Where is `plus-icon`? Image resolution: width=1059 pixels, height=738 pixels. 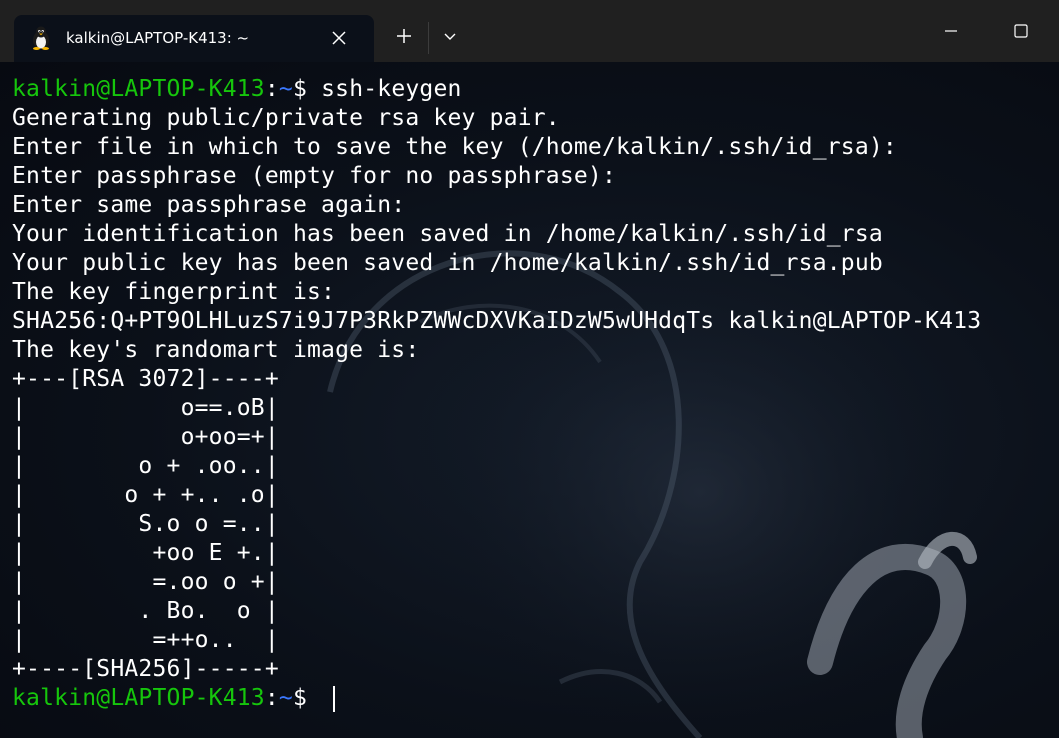
plus-icon is located at coordinates (404, 36).